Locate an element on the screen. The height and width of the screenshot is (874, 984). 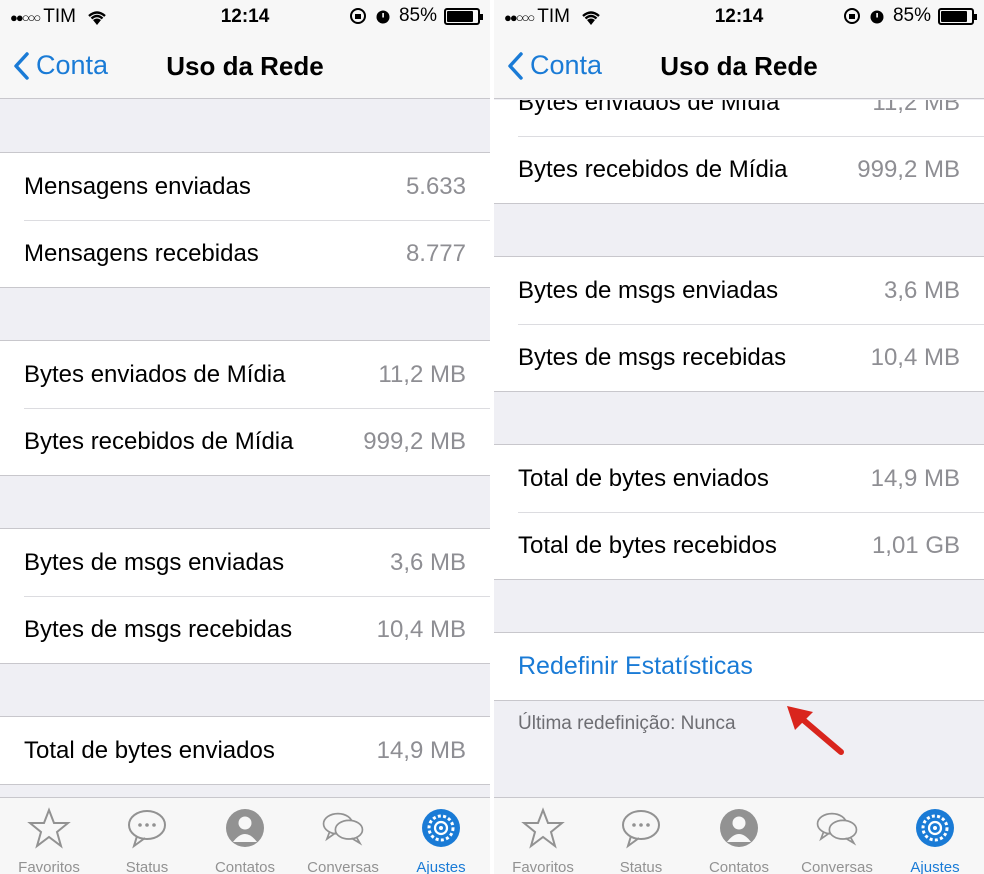
stat-value: 11,2 MB is located at coordinates (916, 108).